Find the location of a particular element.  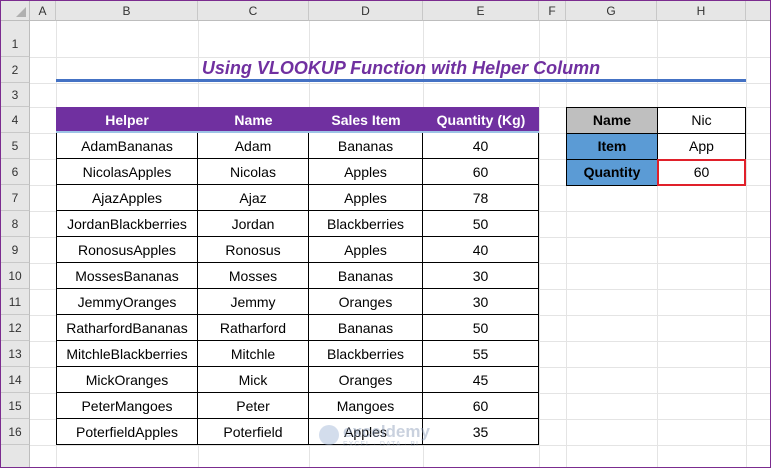

row-header-15: 15 is located at coordinates (15, 406).